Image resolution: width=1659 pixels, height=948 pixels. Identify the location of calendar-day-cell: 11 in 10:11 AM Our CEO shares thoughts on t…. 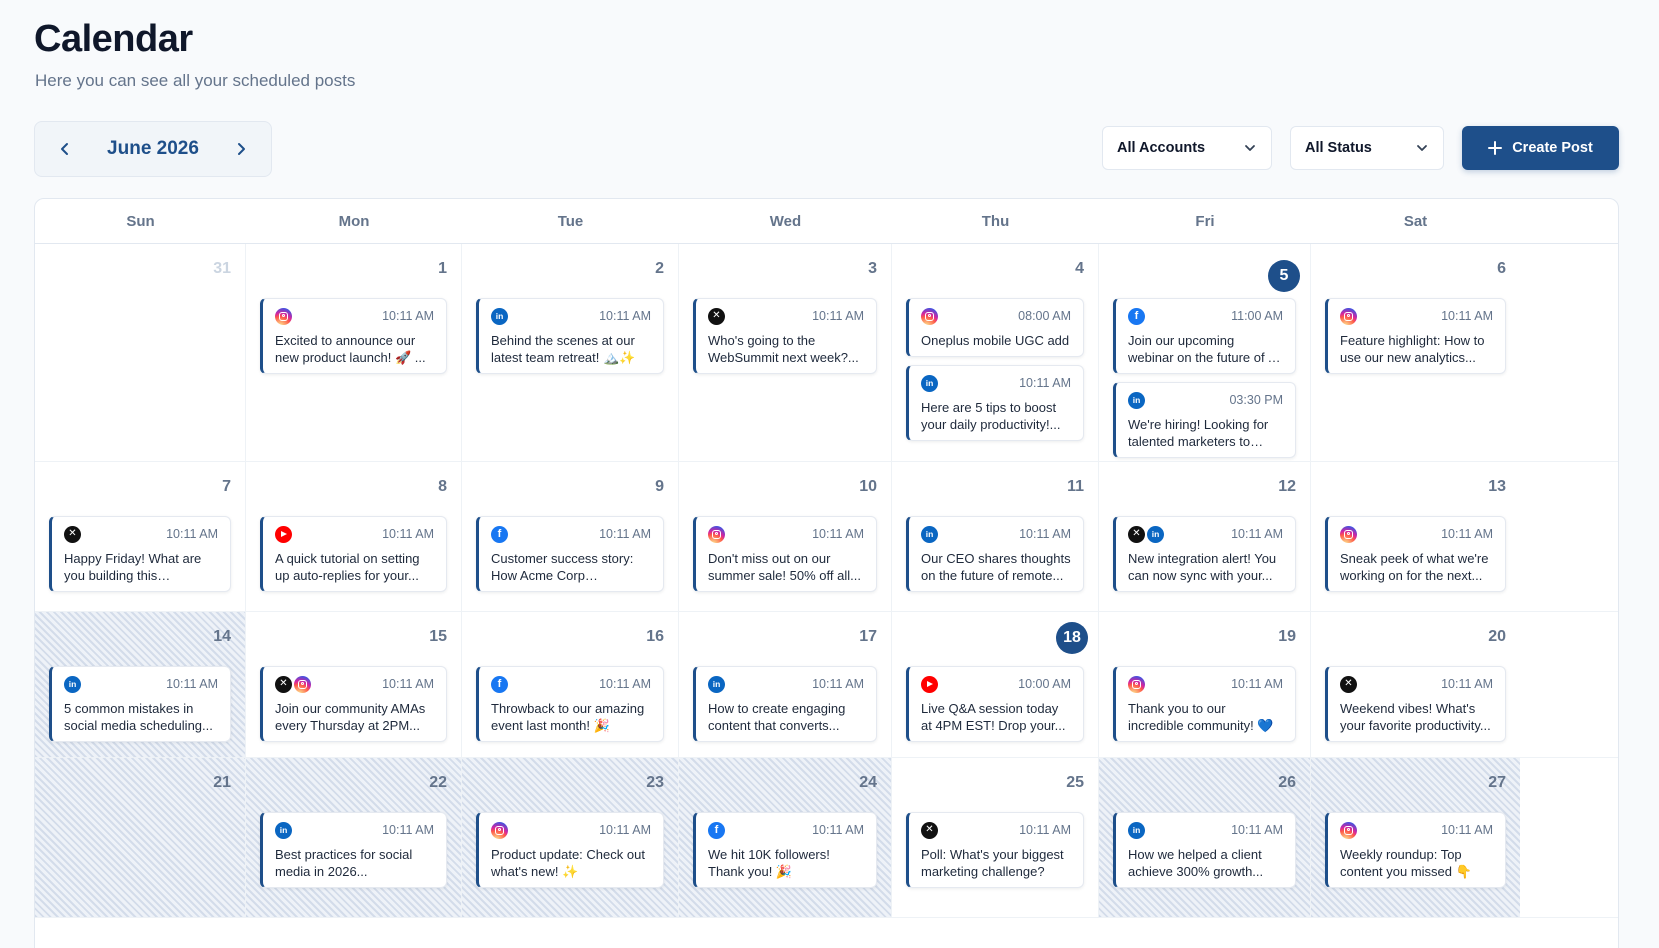
(995, 536).